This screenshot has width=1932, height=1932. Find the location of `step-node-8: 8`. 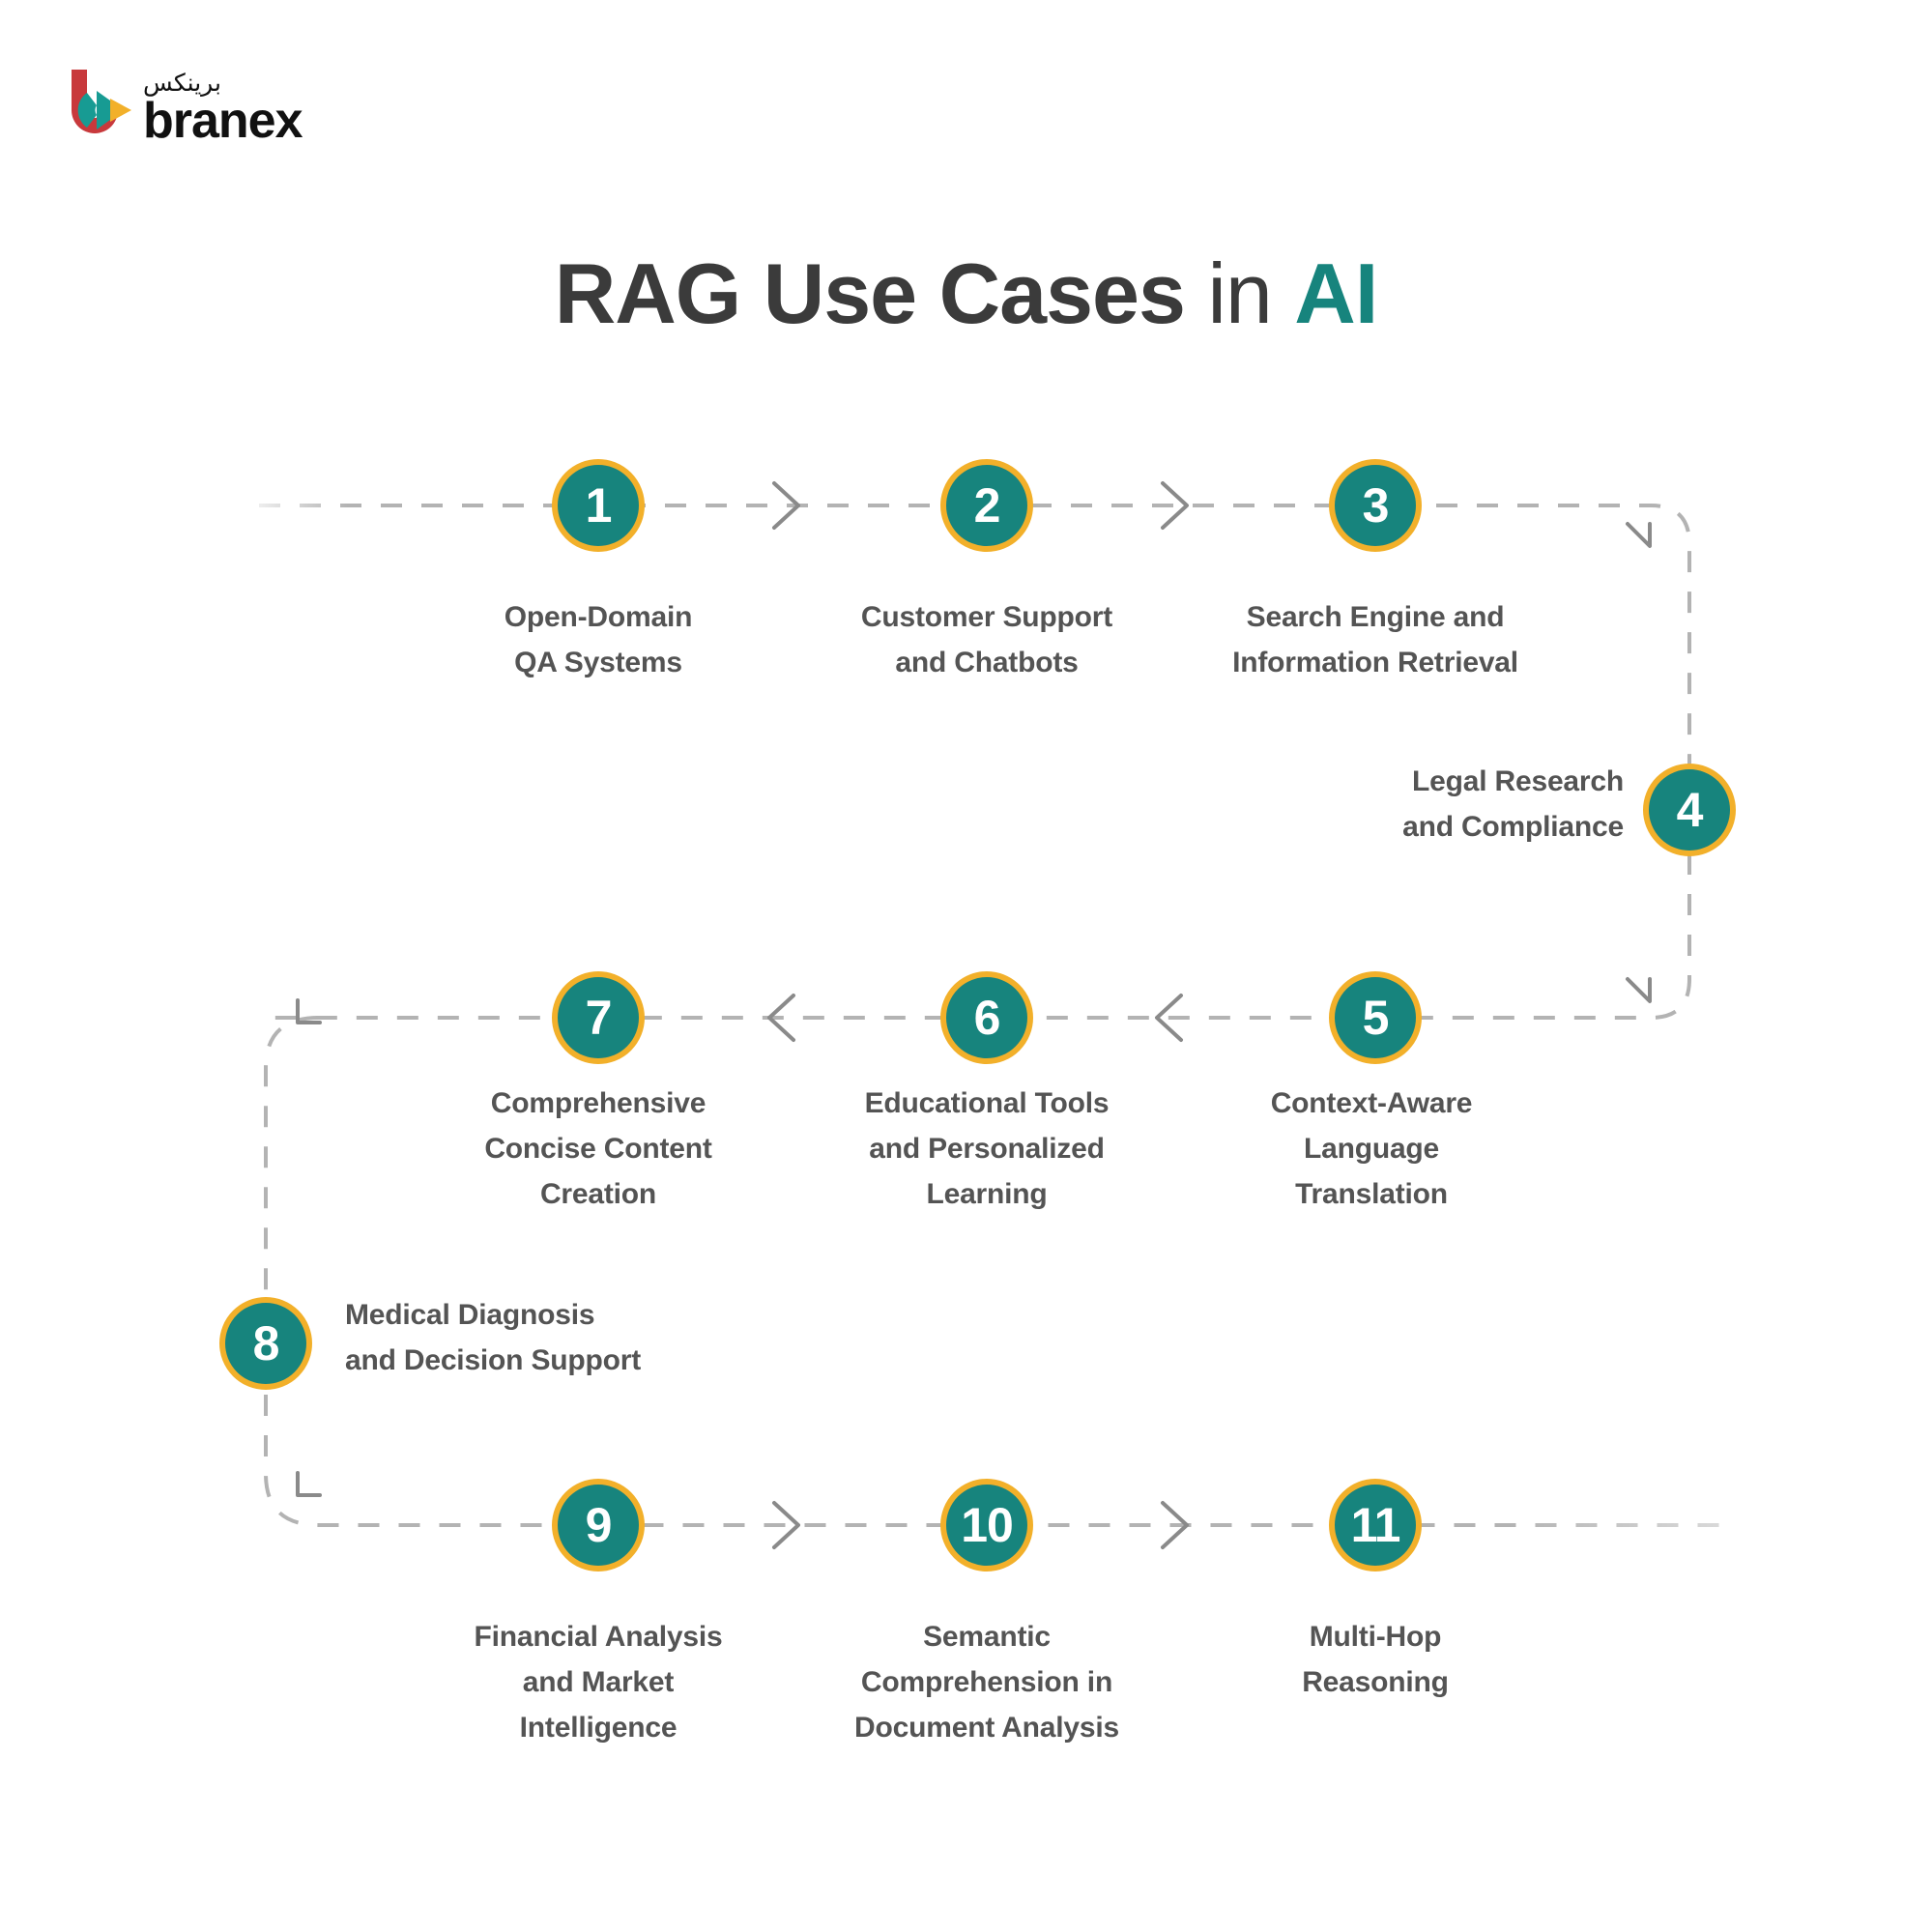

step-node-8: 8 is located at coordinates (265, 1343).